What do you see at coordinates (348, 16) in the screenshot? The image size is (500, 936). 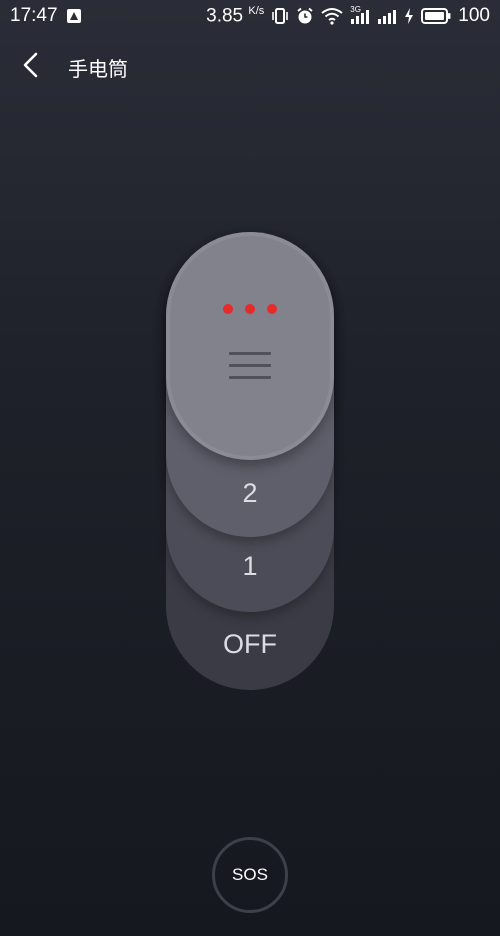 I see `status-right: 3.85 K/s 3G 100` at bounding box center [348, 16].